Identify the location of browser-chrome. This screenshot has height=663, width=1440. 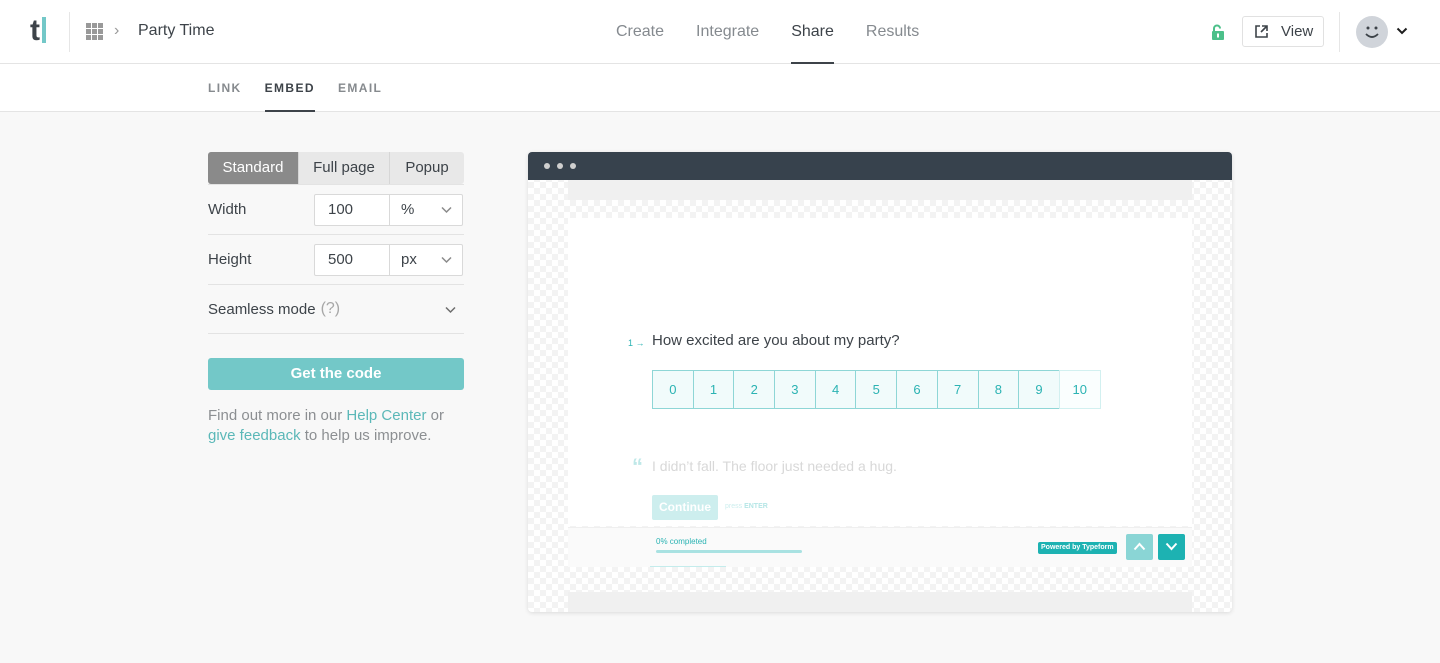
(880, 166).